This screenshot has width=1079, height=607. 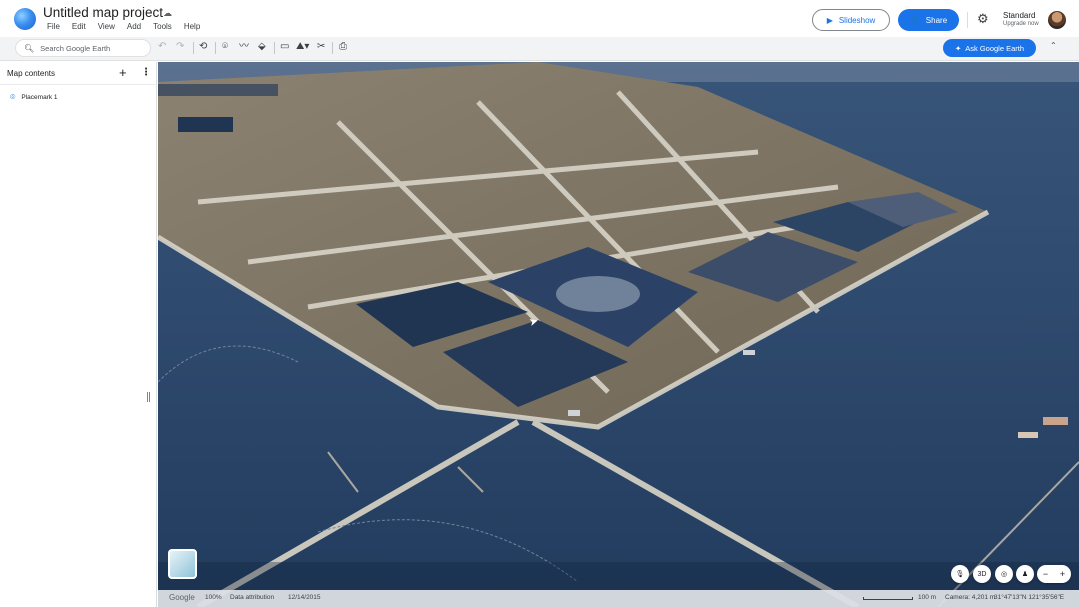 I want to click on menu-view: View, so click(x=106, y=26).